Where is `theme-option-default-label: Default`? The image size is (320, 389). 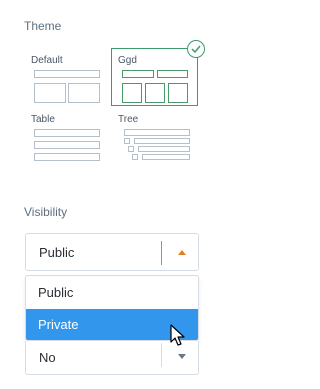 theme-option-default-label: Default is located at coordinates (47, 60).